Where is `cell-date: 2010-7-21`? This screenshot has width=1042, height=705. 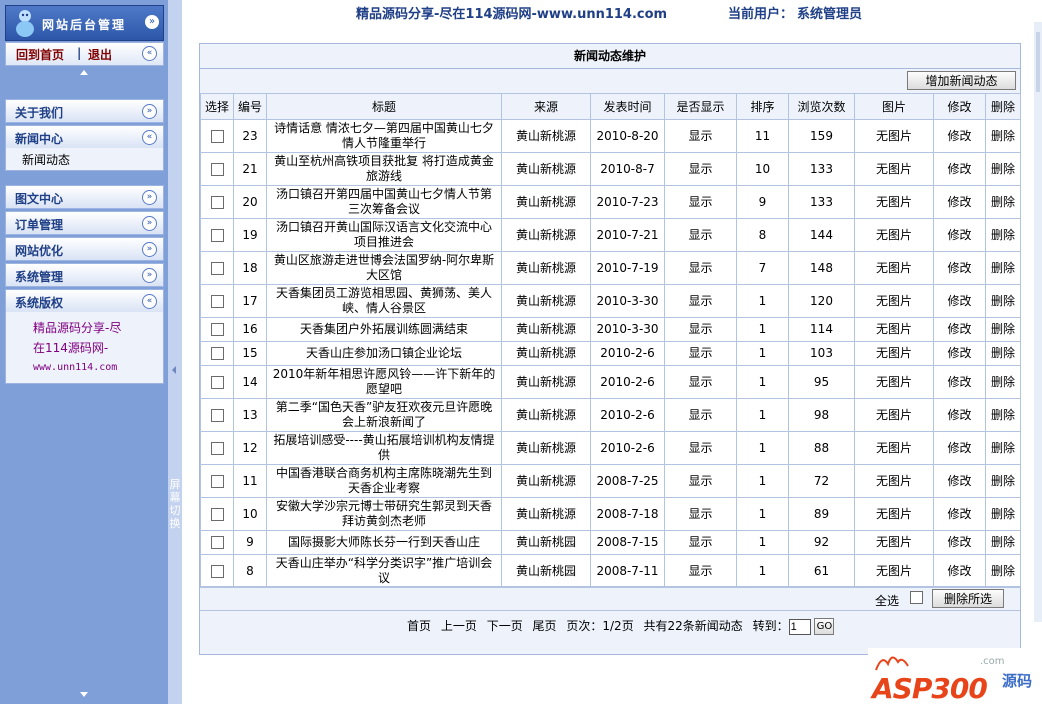 cell-date: 2010-7-21 is located at coordinates (627, 235).